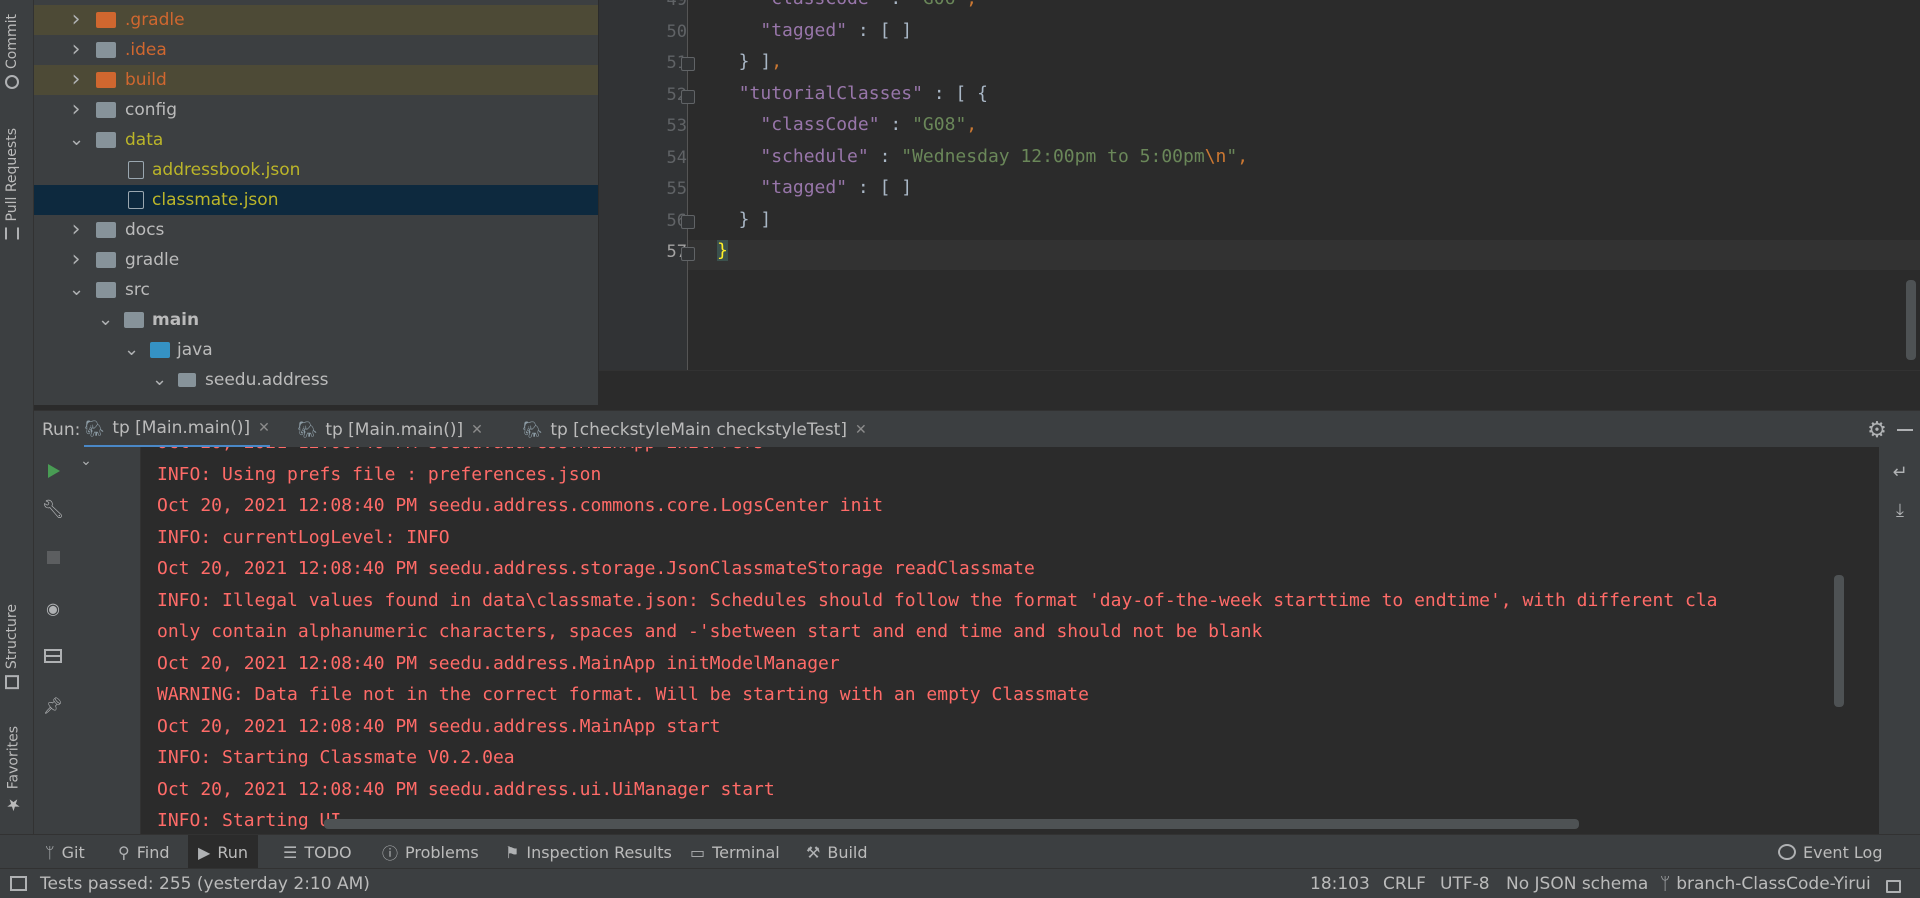 This screenshot has width=1920, height=898. I want to click on run-tab: 🐘︎ tp [checkstyleMain checkstyleTest] ✕, so click(694, 429).